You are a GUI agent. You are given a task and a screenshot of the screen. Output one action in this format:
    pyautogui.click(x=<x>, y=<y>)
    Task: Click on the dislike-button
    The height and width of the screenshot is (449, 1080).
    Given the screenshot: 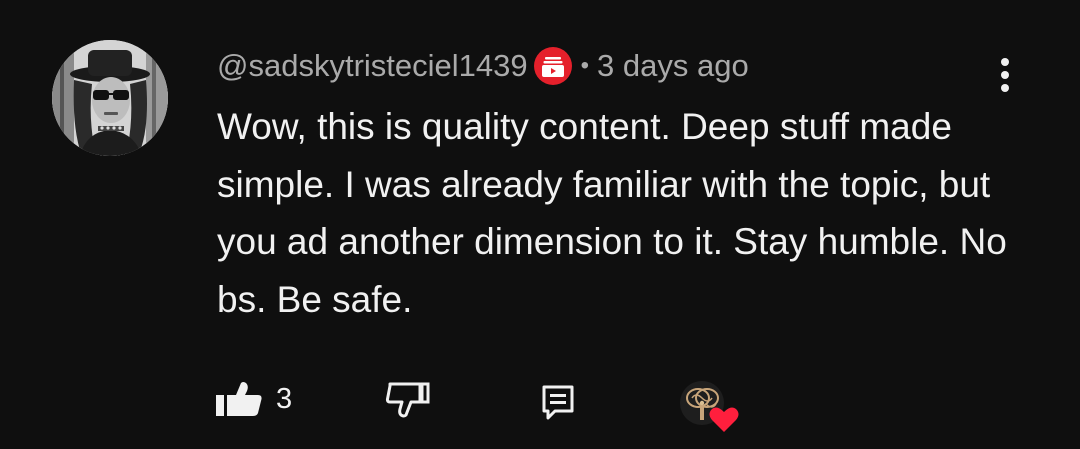 What is the action you would take?
    pyautogui.click(x=407, y=400)
    